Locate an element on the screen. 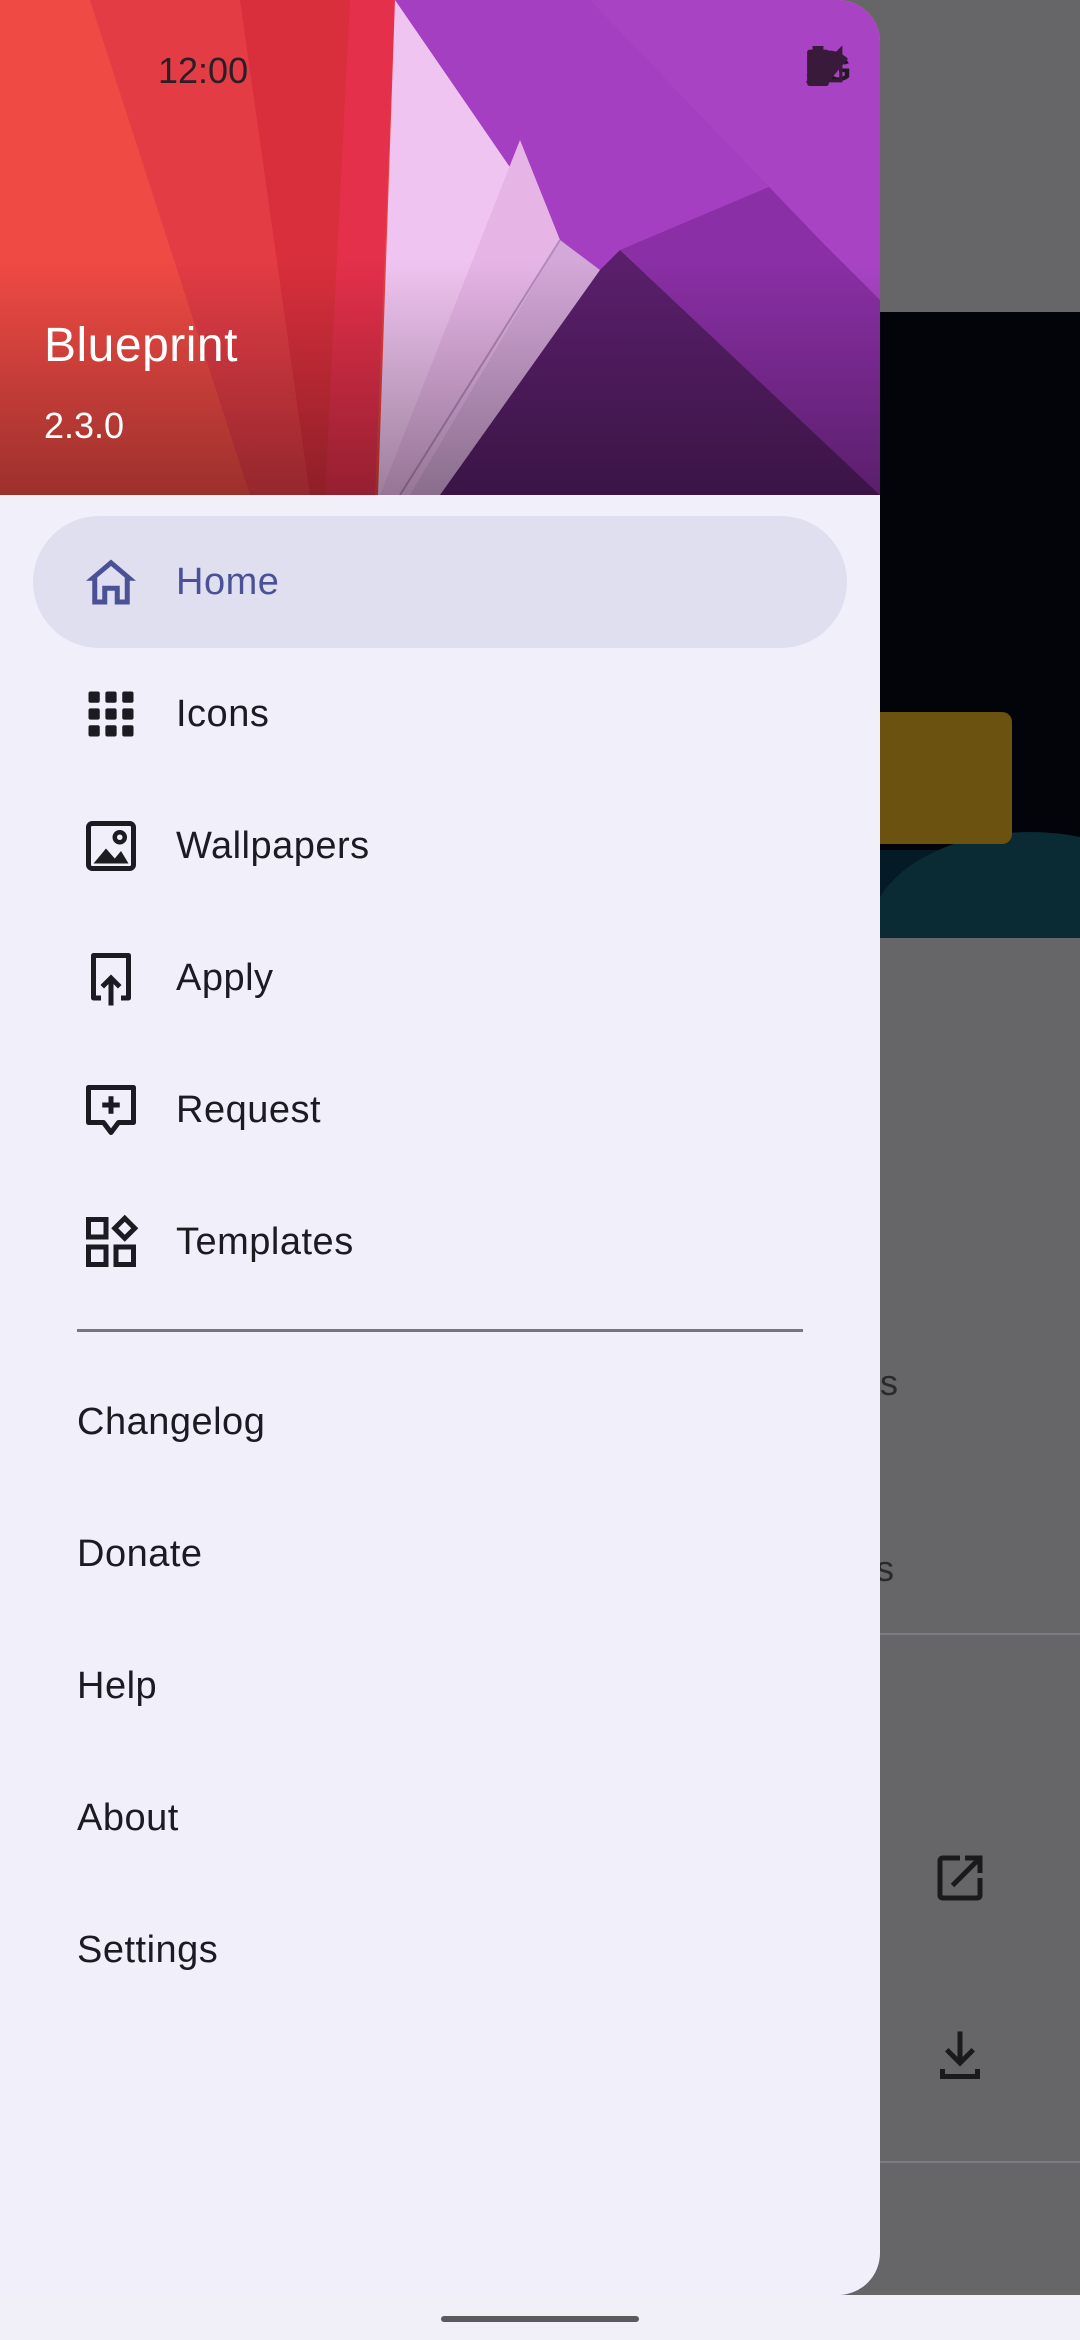 Image resolution: width=1080 pixels, height=2340 pixels. nav-item-label: Donate is located at coordinates (140, 1553).